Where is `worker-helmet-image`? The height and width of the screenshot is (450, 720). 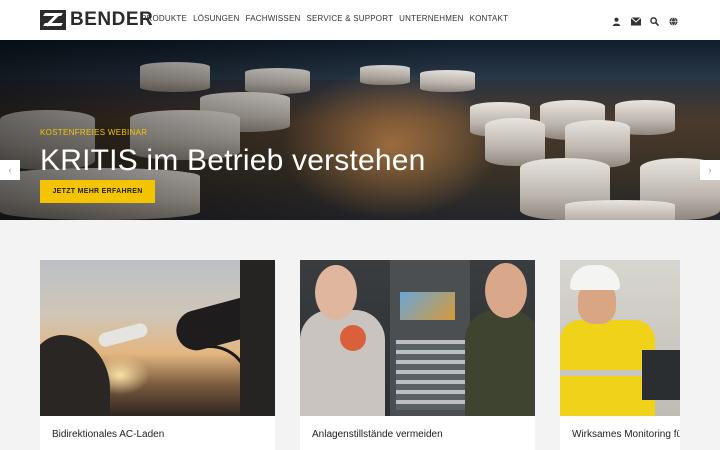 worker-helmet-image is located at coordinates (620, 338).